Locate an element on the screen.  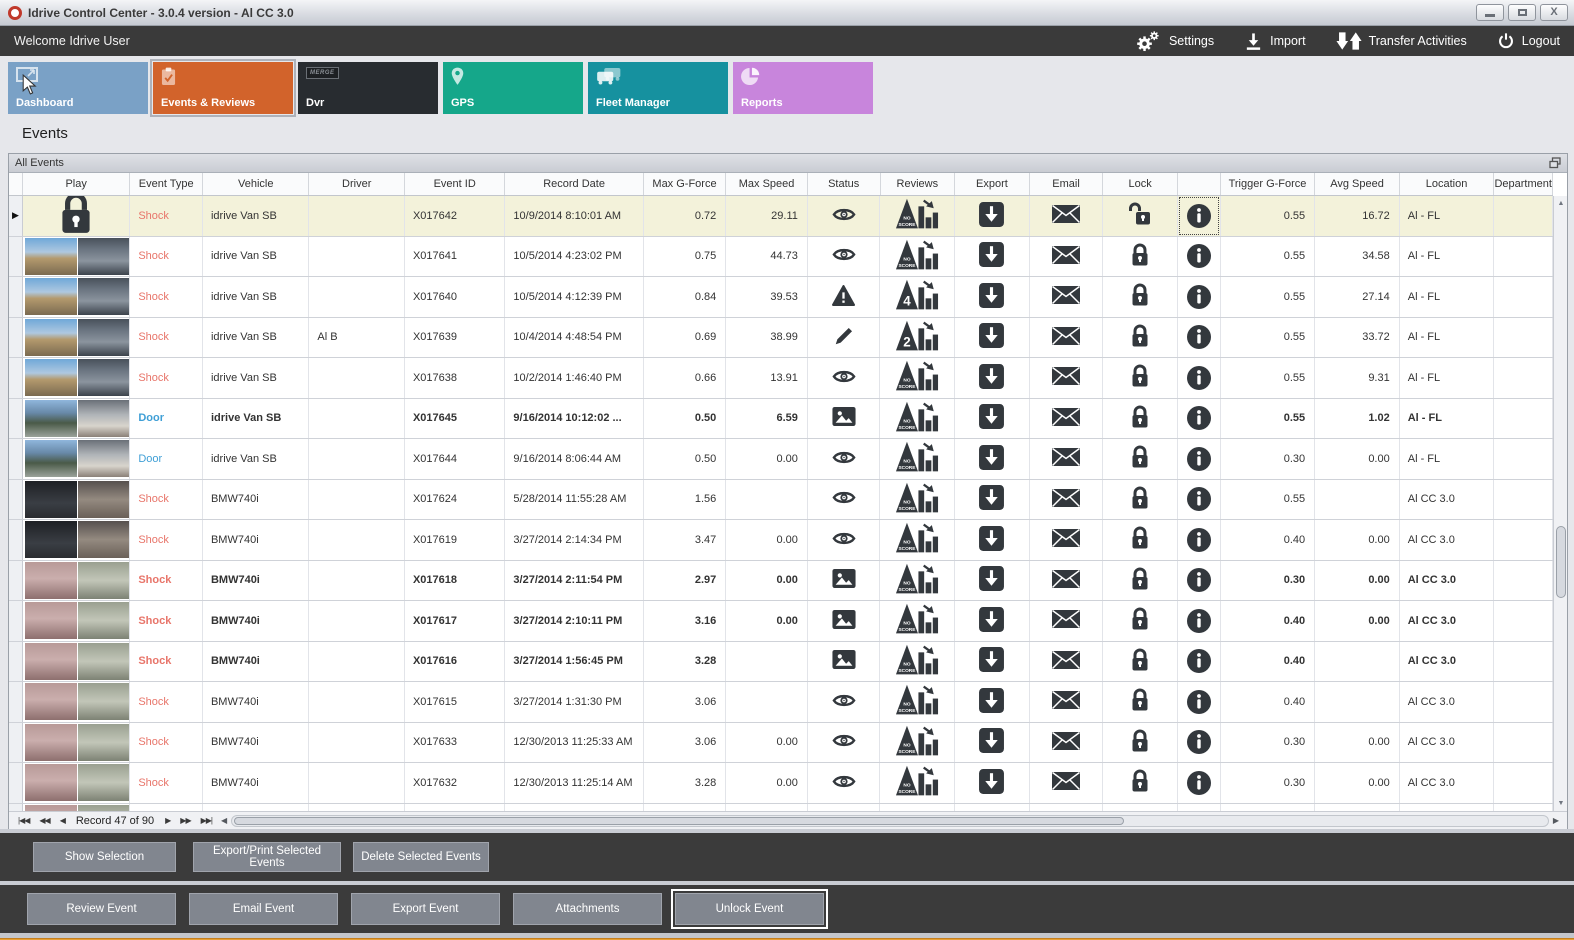
hscroll-right-arrow: ▶ is located at coordinates (1556, 820).